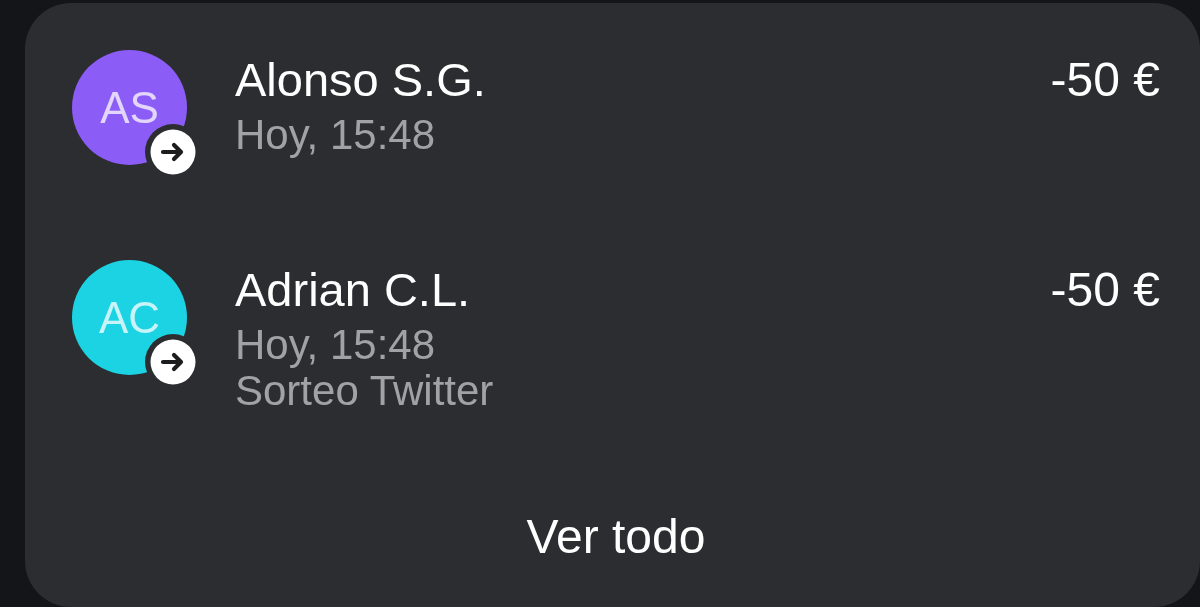  What do you see at coordinates (616, 537) in the screenshot?
I see `view-all-button: Ver todo` at bounding box center [616, 537].